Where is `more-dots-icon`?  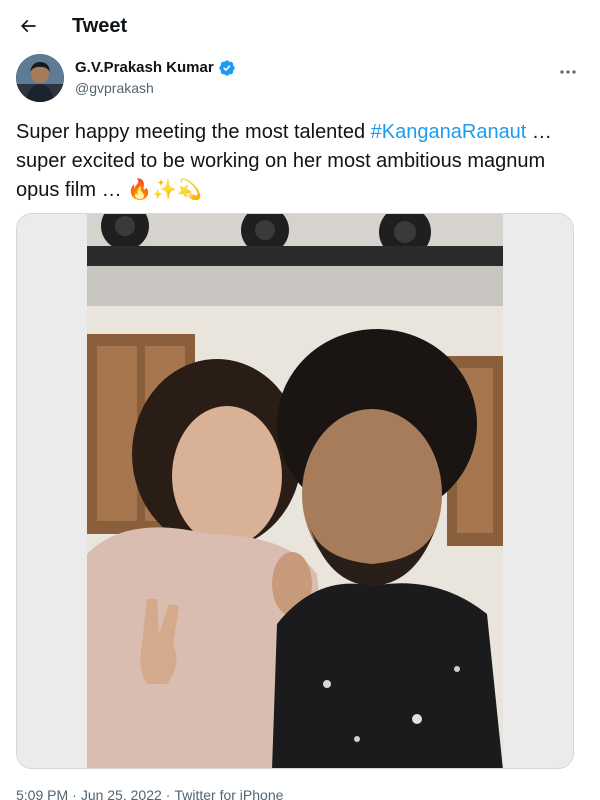
more-dots-icon is located at coordinates (568, 72).